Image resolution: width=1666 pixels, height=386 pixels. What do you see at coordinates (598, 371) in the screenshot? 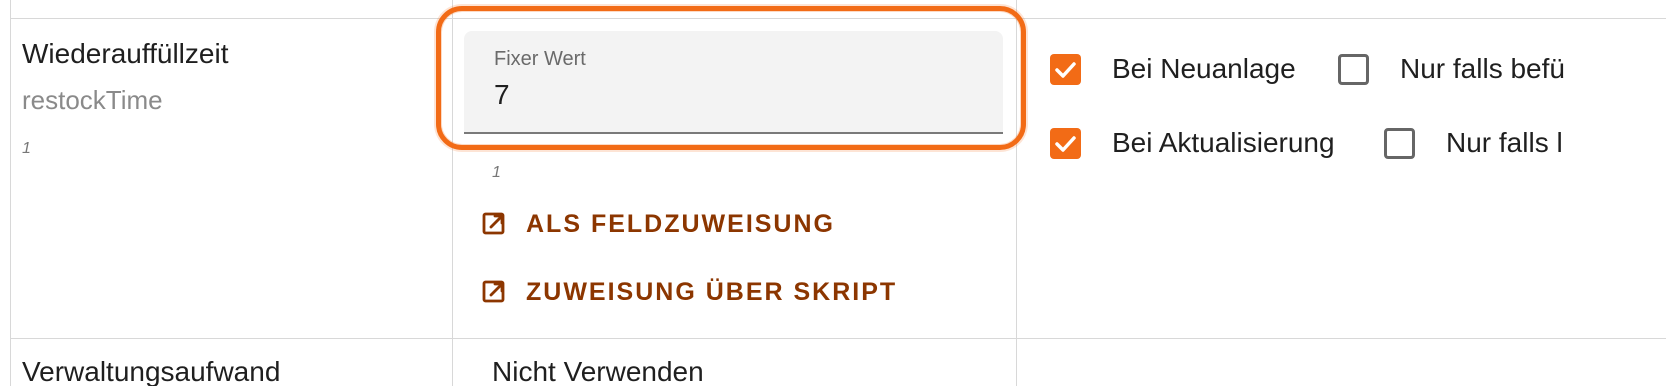
I see `next-row-value-text: Nicht Verwenden` at bounding box center [598, 371].